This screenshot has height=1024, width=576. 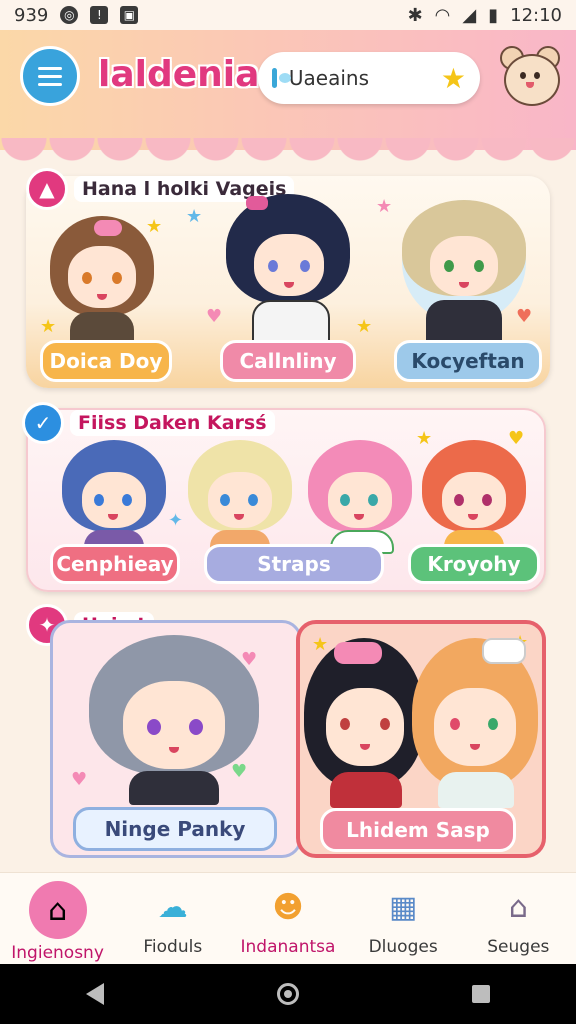 I want to click on app-header: laldenia ★, so click(x=288, y=96).